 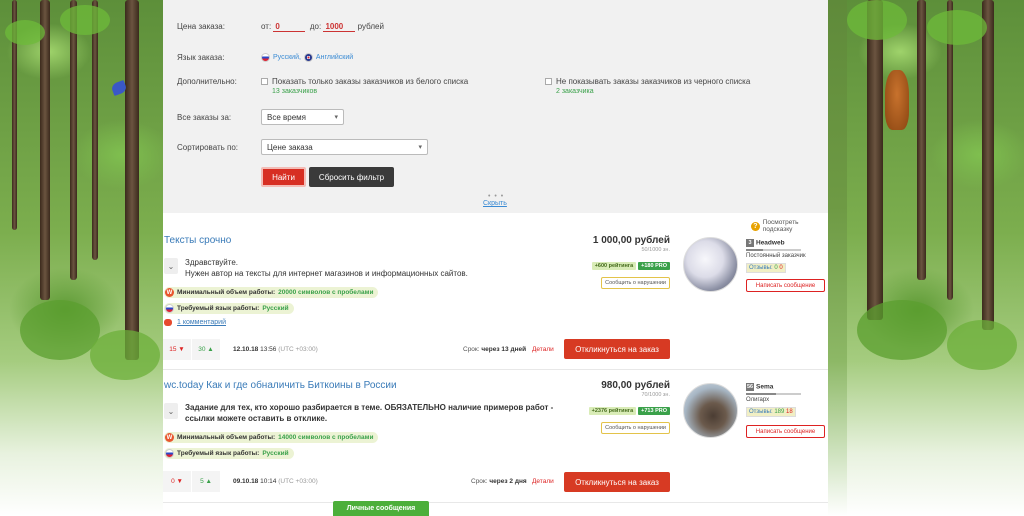 I want to click on blacklist-count-link: 2 заказчика, so click(x=653, y=91).